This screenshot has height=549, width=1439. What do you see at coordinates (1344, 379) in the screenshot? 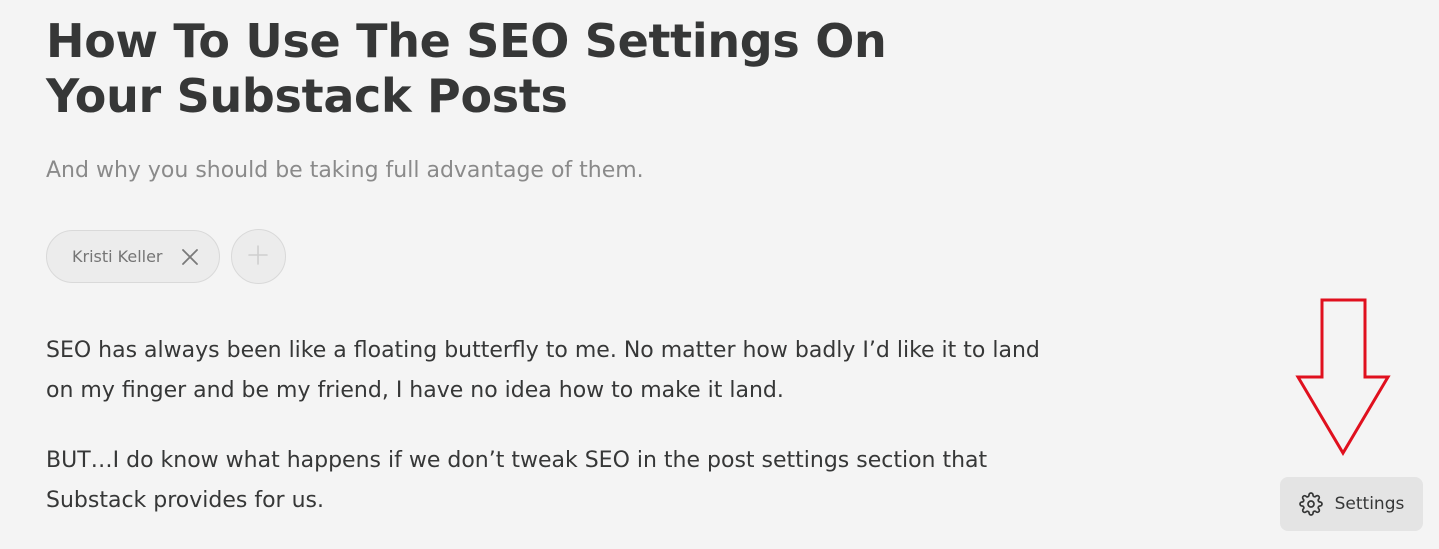
I see `annotation-arrow` at bounding box center [1344, 379].